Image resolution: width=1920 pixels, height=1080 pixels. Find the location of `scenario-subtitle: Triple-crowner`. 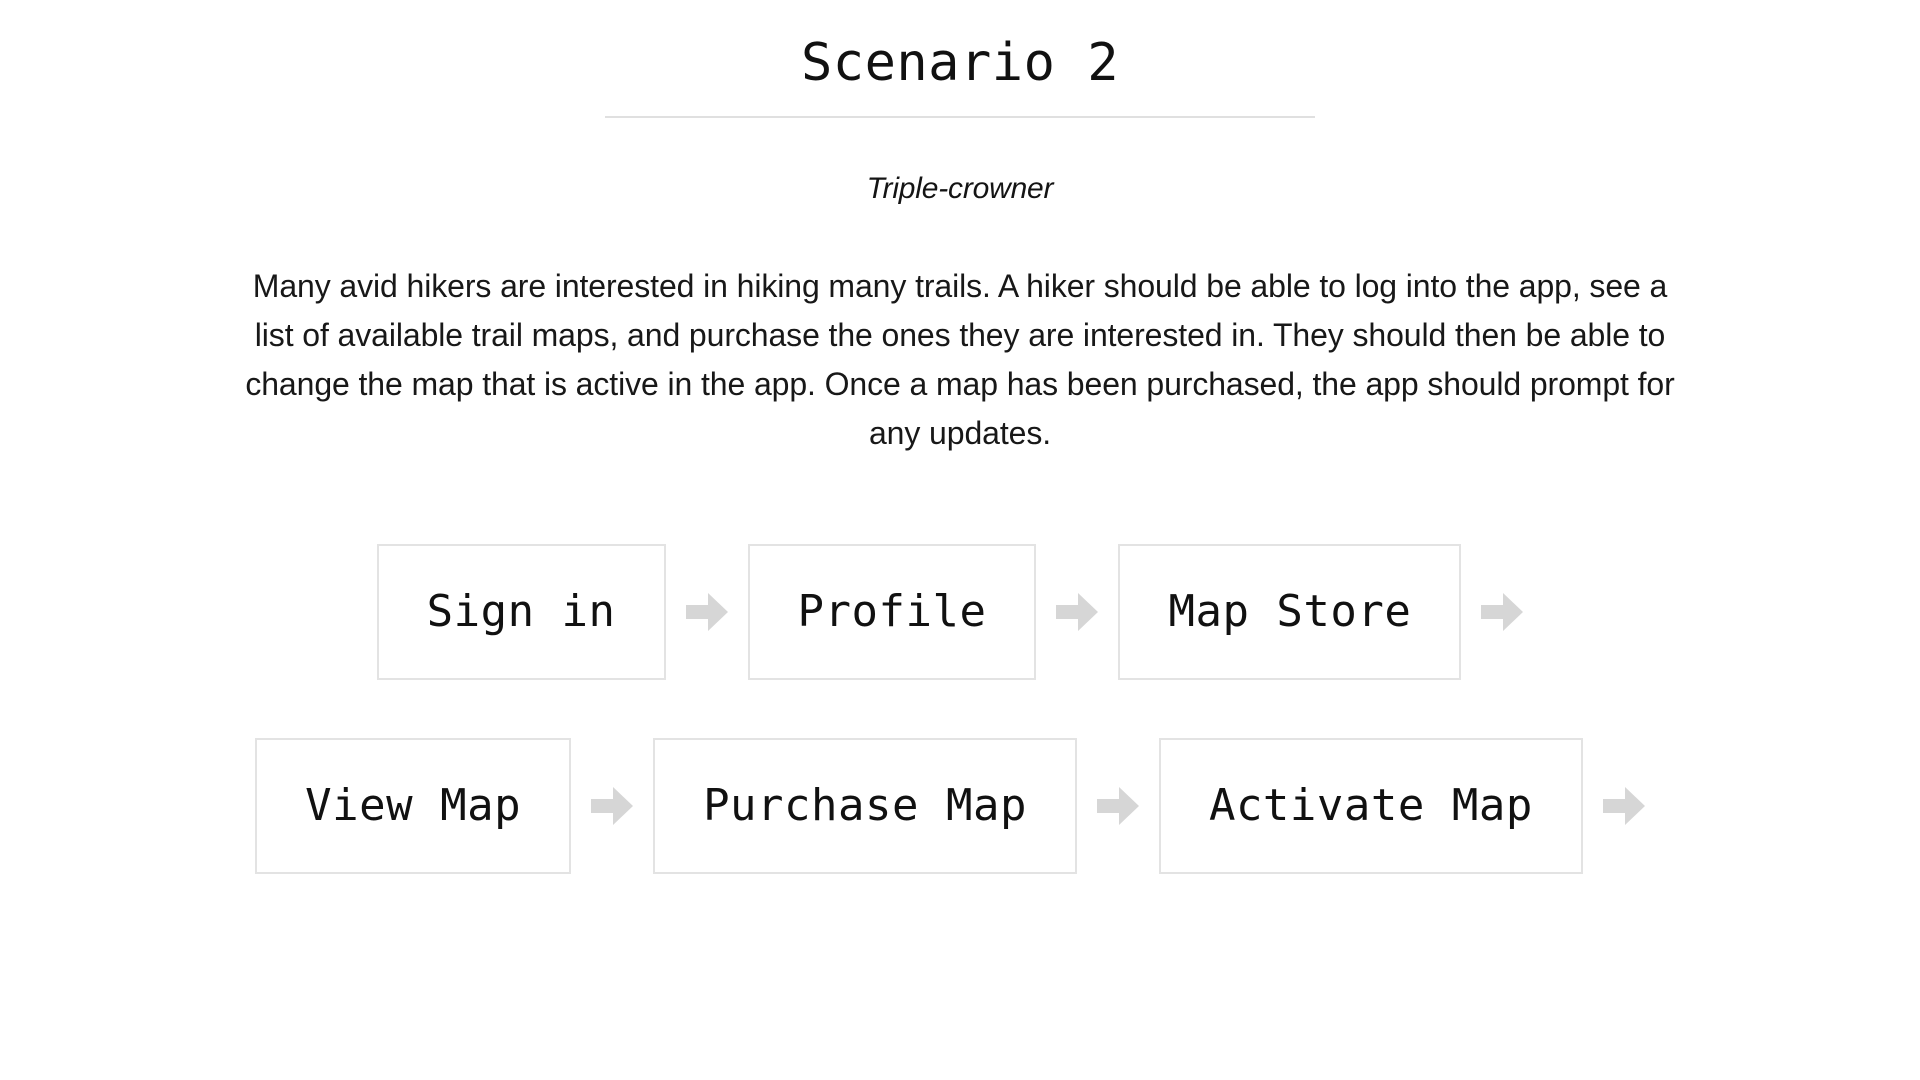

scenario-subtitle: Triple-crowner is located at coordinates (960, 188).